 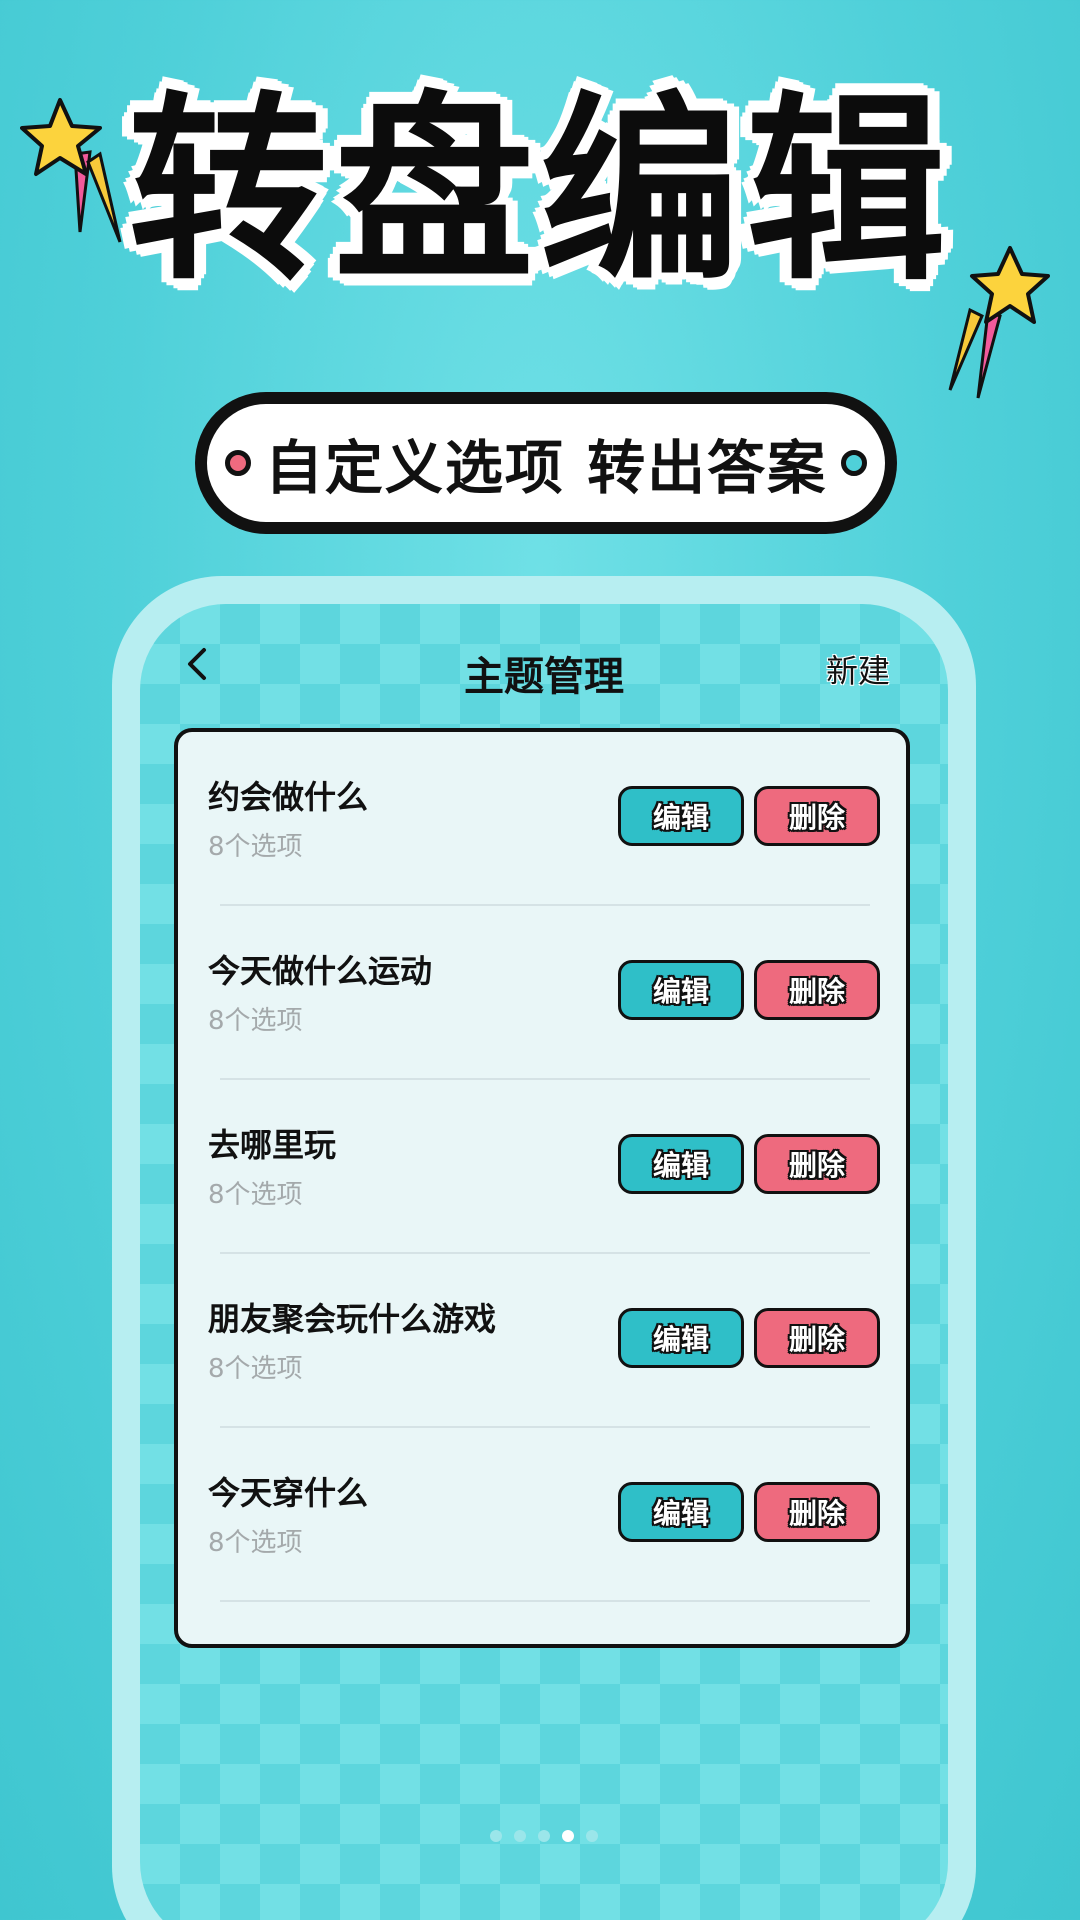 What do you see at coordinates (545, 1601) in the screenshot?
I see `row-divider` at bounding box center [545, 1601].